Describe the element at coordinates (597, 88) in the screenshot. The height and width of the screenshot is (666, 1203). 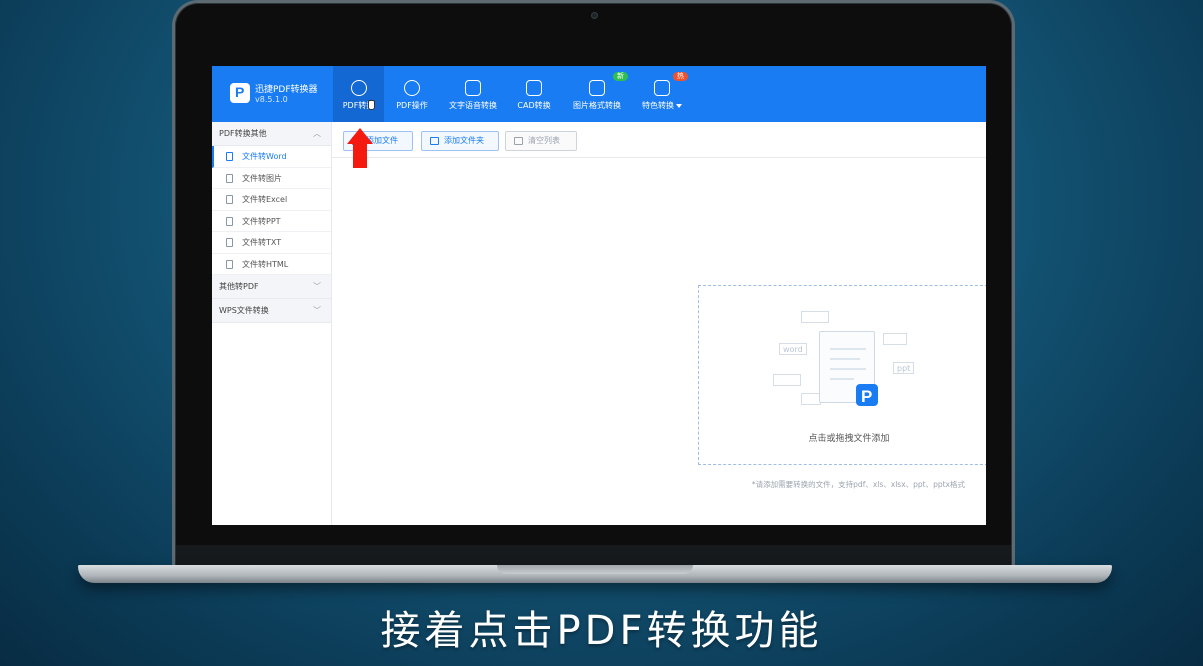
I see `image-icon` at that location.